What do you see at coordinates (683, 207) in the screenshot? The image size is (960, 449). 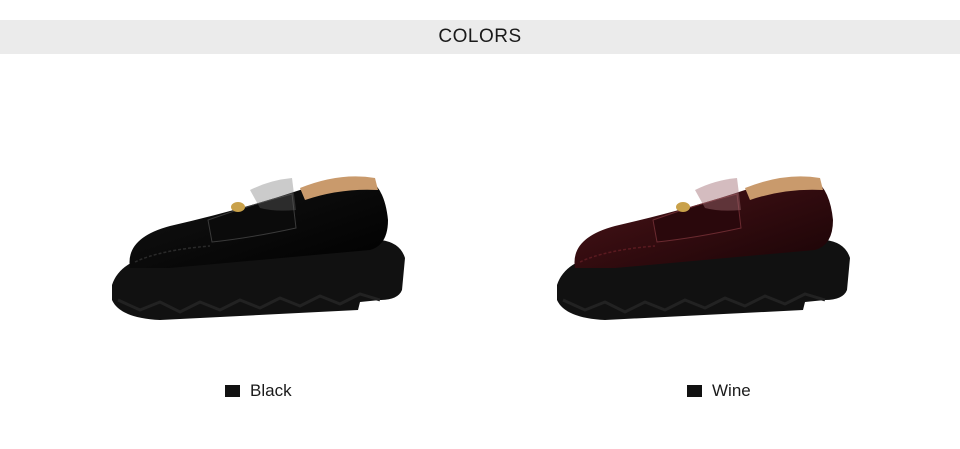 I see `wine-loafer-buckle` at bounding box center [683, 207].